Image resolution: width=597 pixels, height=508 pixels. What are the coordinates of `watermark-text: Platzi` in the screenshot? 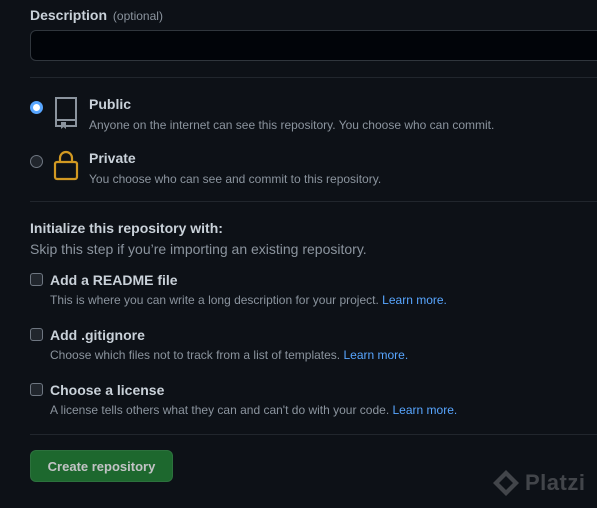 It's located at (555, 482).